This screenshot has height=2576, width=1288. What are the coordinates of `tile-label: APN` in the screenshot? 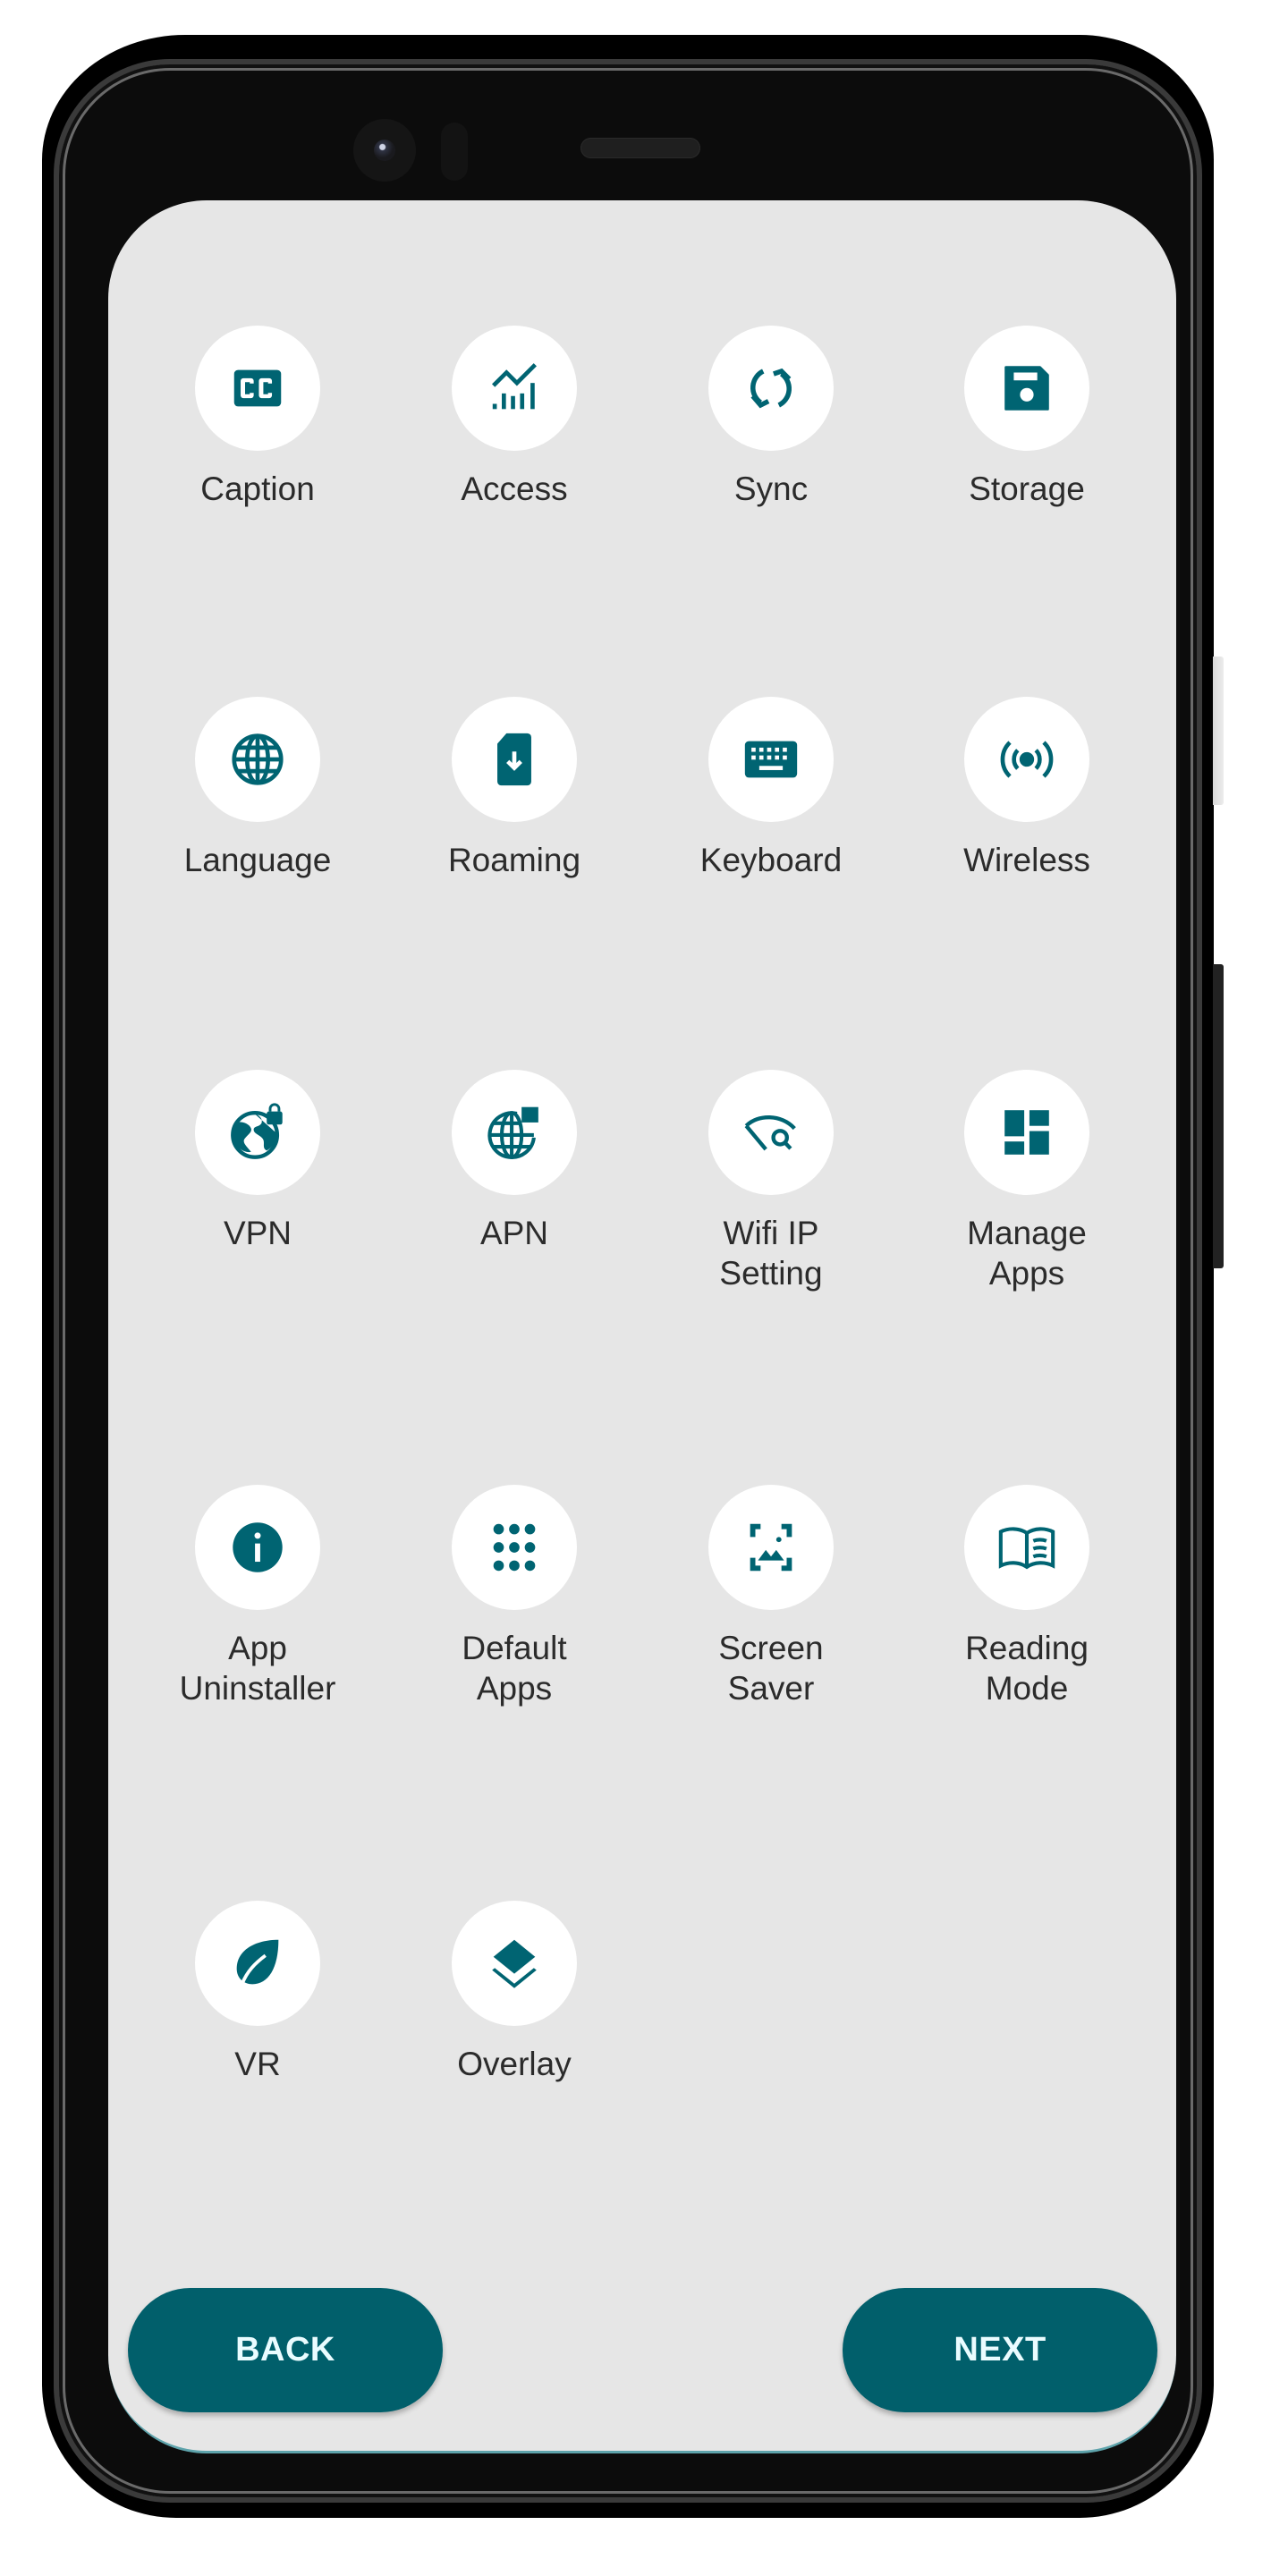 It's located at (514, 1233).